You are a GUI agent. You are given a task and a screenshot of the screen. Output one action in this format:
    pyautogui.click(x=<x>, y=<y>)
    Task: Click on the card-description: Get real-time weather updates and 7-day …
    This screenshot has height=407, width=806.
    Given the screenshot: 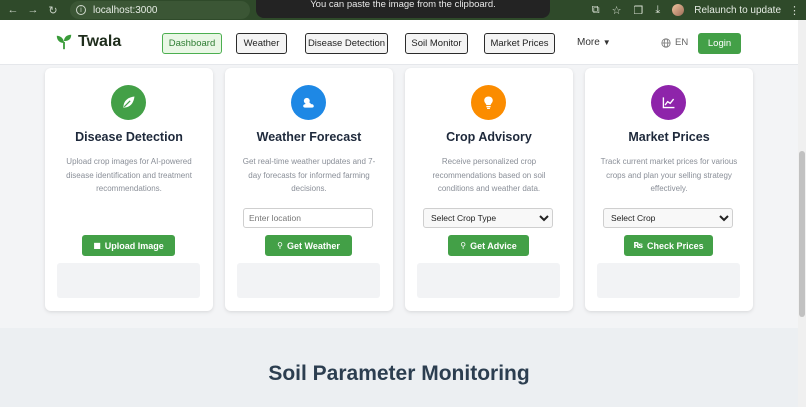 What is the action you would take?
    pyautogui.click(x=309, y=175)
    